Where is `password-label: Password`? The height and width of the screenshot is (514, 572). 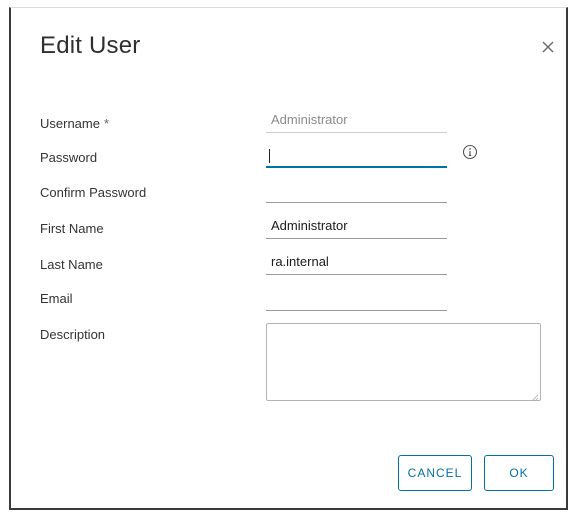 password-label: Password is located at coordinates (69, 157).